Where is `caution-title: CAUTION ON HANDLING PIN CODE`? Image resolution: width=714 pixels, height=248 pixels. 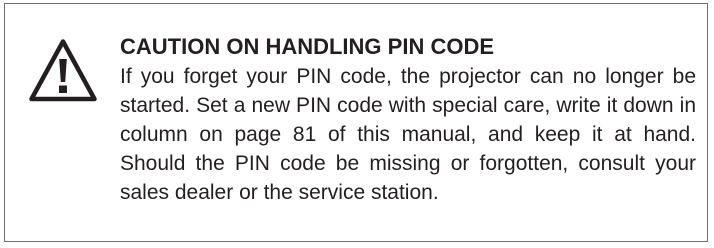
caution-title: CAUTION ON HANDLING PIN CODE is located at coordinates (307, 46).